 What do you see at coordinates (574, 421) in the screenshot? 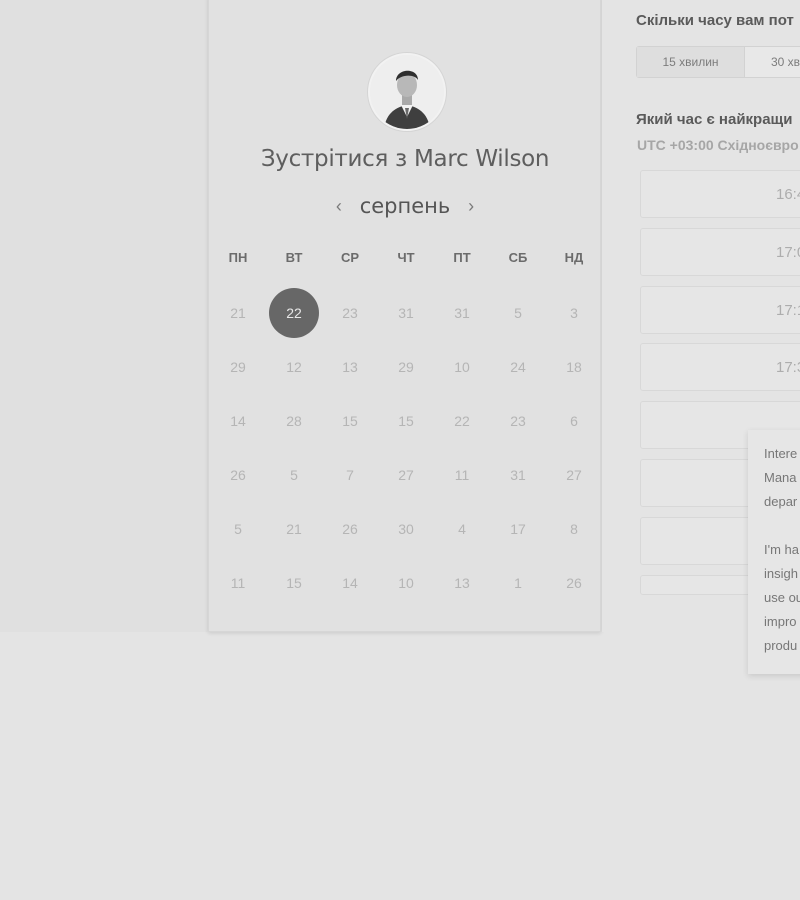
I see `calendar-day: 6` at bounding box center [574, 421].